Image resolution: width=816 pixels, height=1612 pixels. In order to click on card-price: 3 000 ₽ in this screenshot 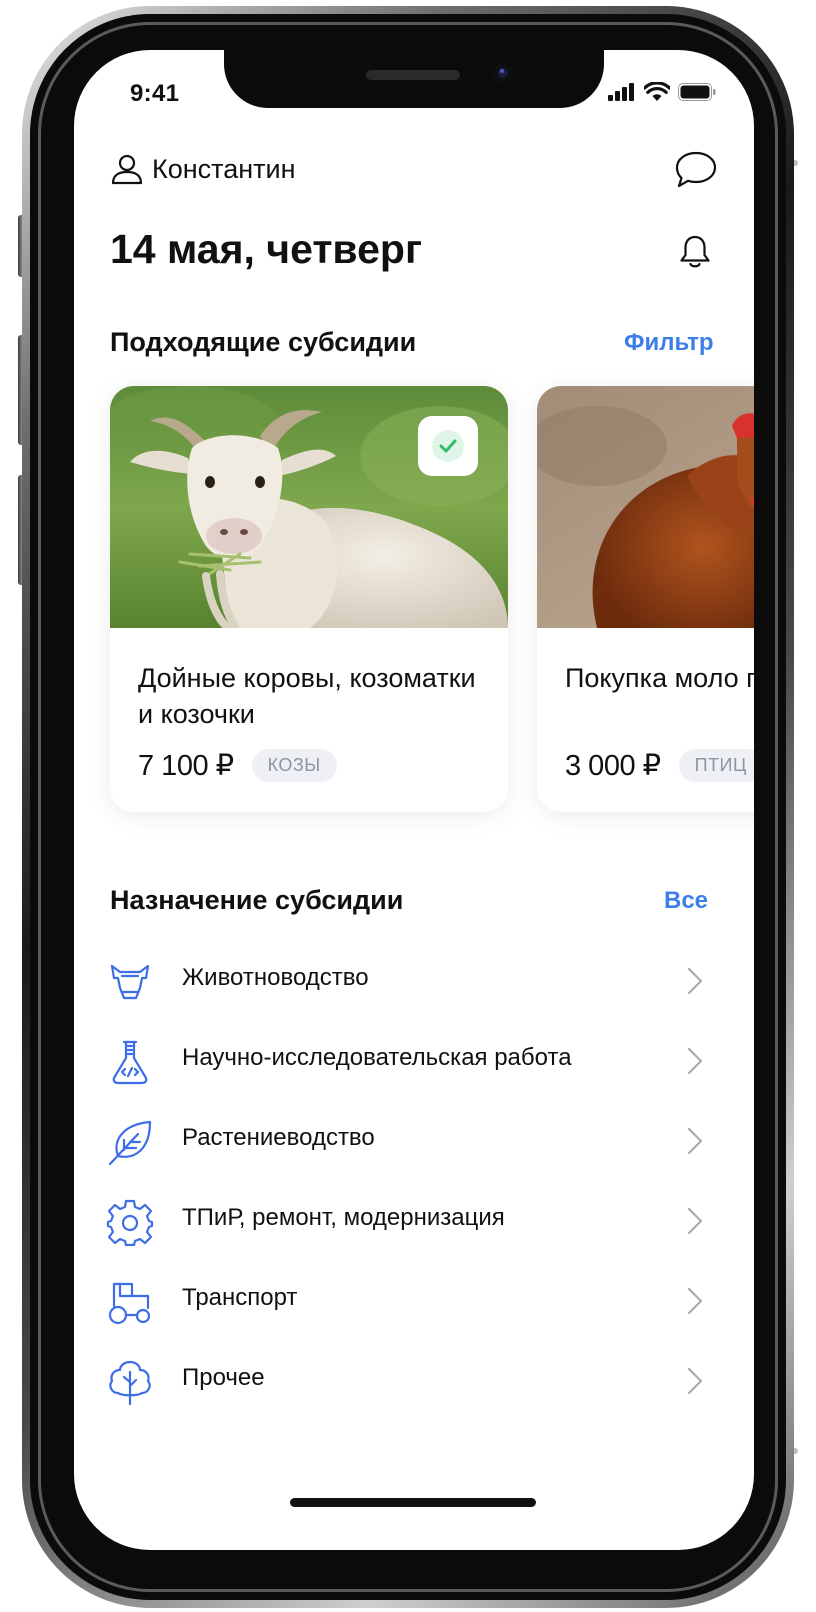, I will do `click(613, 766)`.